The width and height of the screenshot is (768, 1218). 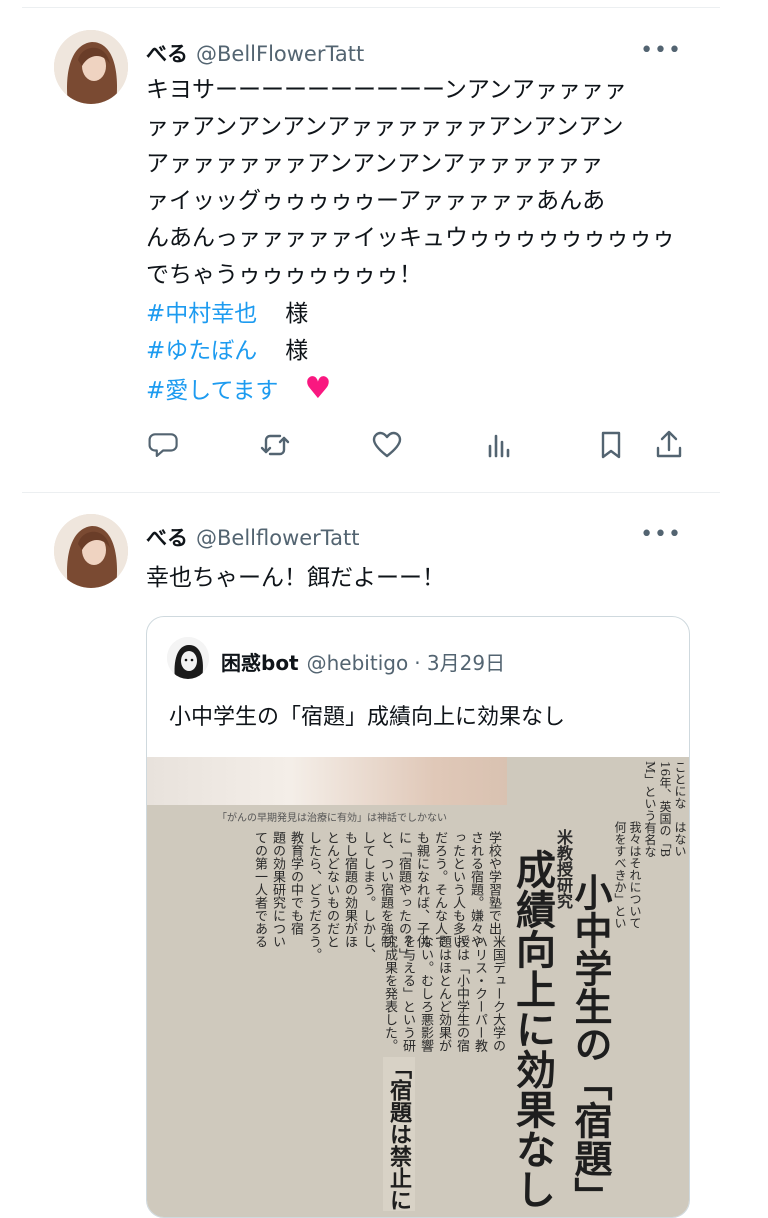 What do you see at coordinates (407, 993) in the screenshot?
I see `article-column: を与える」という研` at bounding box center [407, 993].